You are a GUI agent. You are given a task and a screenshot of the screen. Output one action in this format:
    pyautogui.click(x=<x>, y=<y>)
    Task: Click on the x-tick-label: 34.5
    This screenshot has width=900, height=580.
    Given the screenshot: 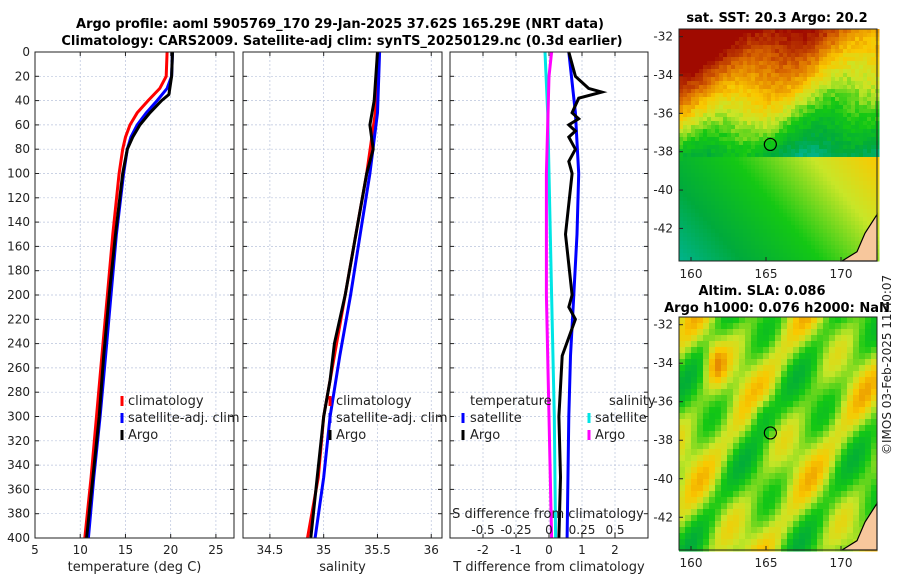 What is the action you would take?
    pyautogui.click(x=270, y=550)
    